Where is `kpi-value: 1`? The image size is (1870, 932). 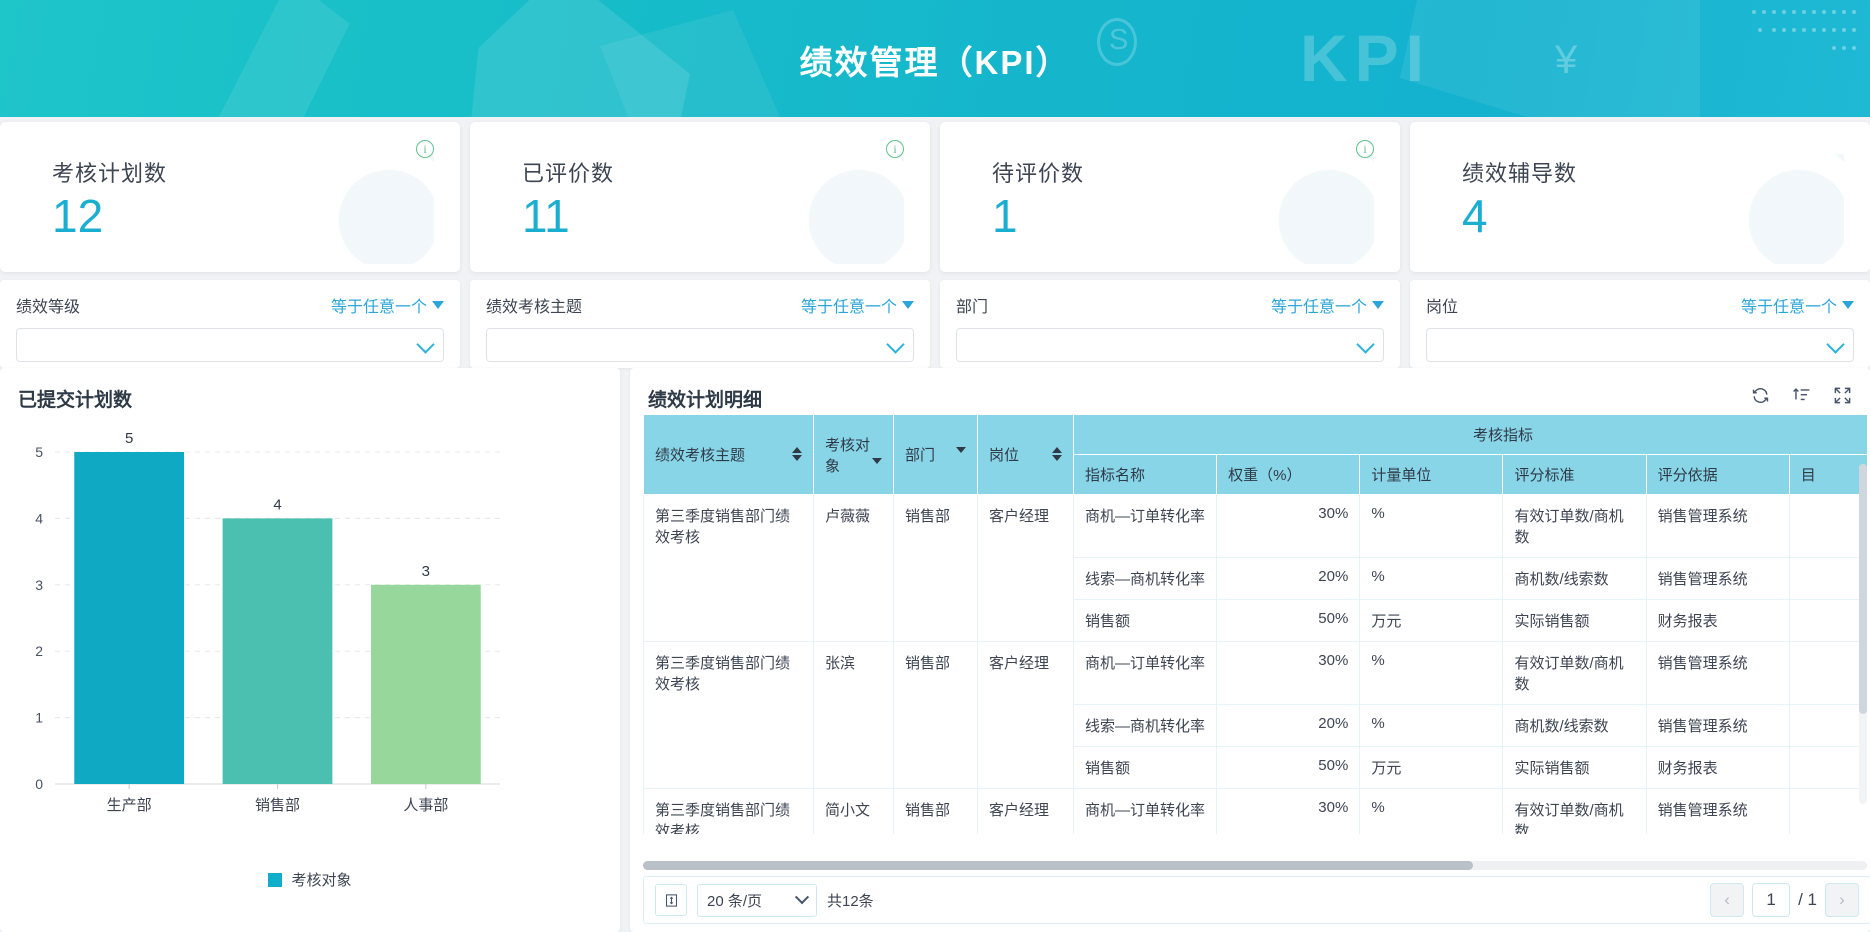 kpi-value: 1 is located at coordinates (1005, 216).